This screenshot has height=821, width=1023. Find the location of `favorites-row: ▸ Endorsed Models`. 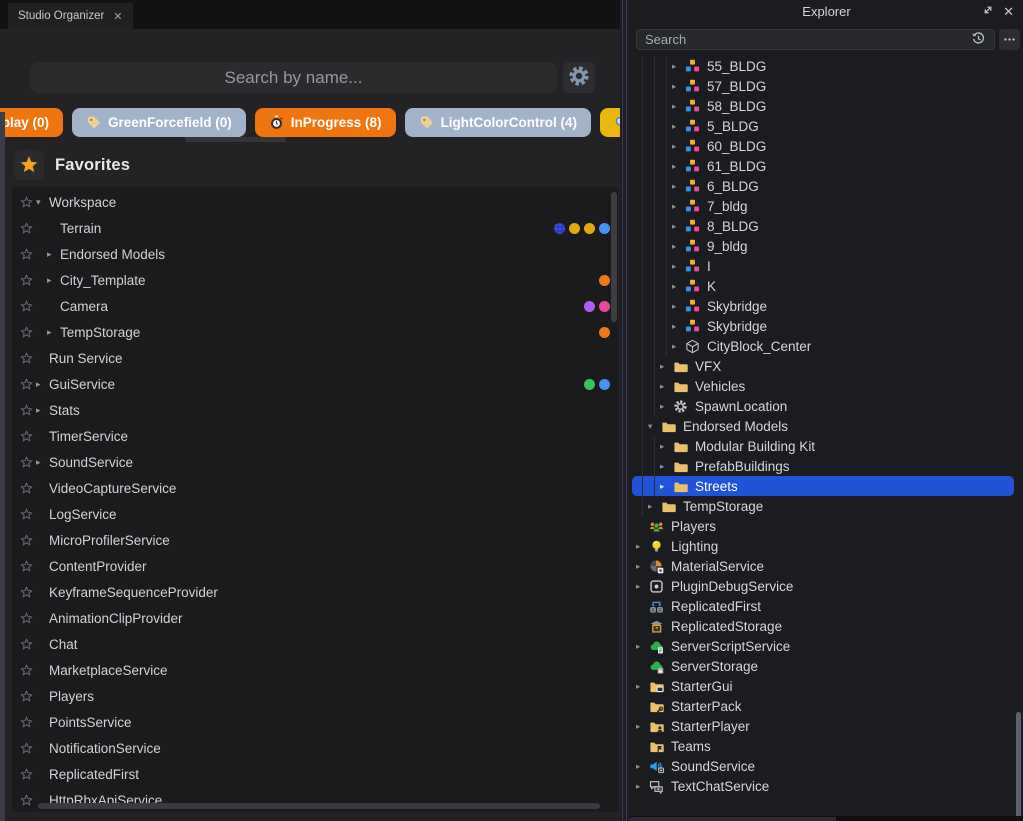

favorites-row: ▸ Endorsed Models is located at coordinates (315, 254).